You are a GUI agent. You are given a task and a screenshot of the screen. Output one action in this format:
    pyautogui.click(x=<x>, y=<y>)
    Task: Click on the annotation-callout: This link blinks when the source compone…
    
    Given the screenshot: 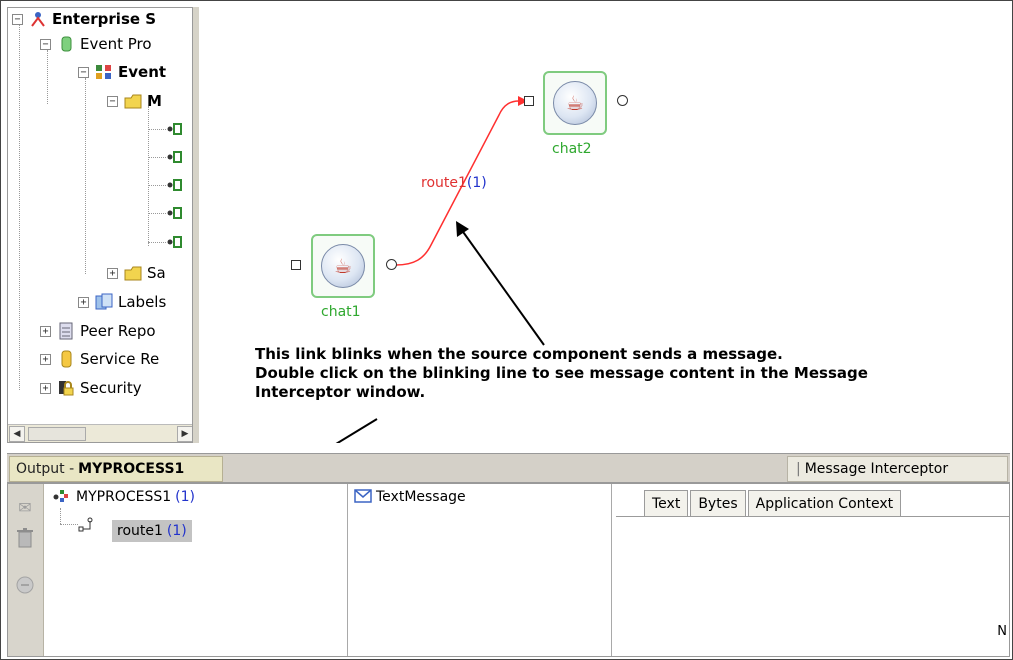 What is the action you would take?
    pyautogui.click(x=605, y=373)
    